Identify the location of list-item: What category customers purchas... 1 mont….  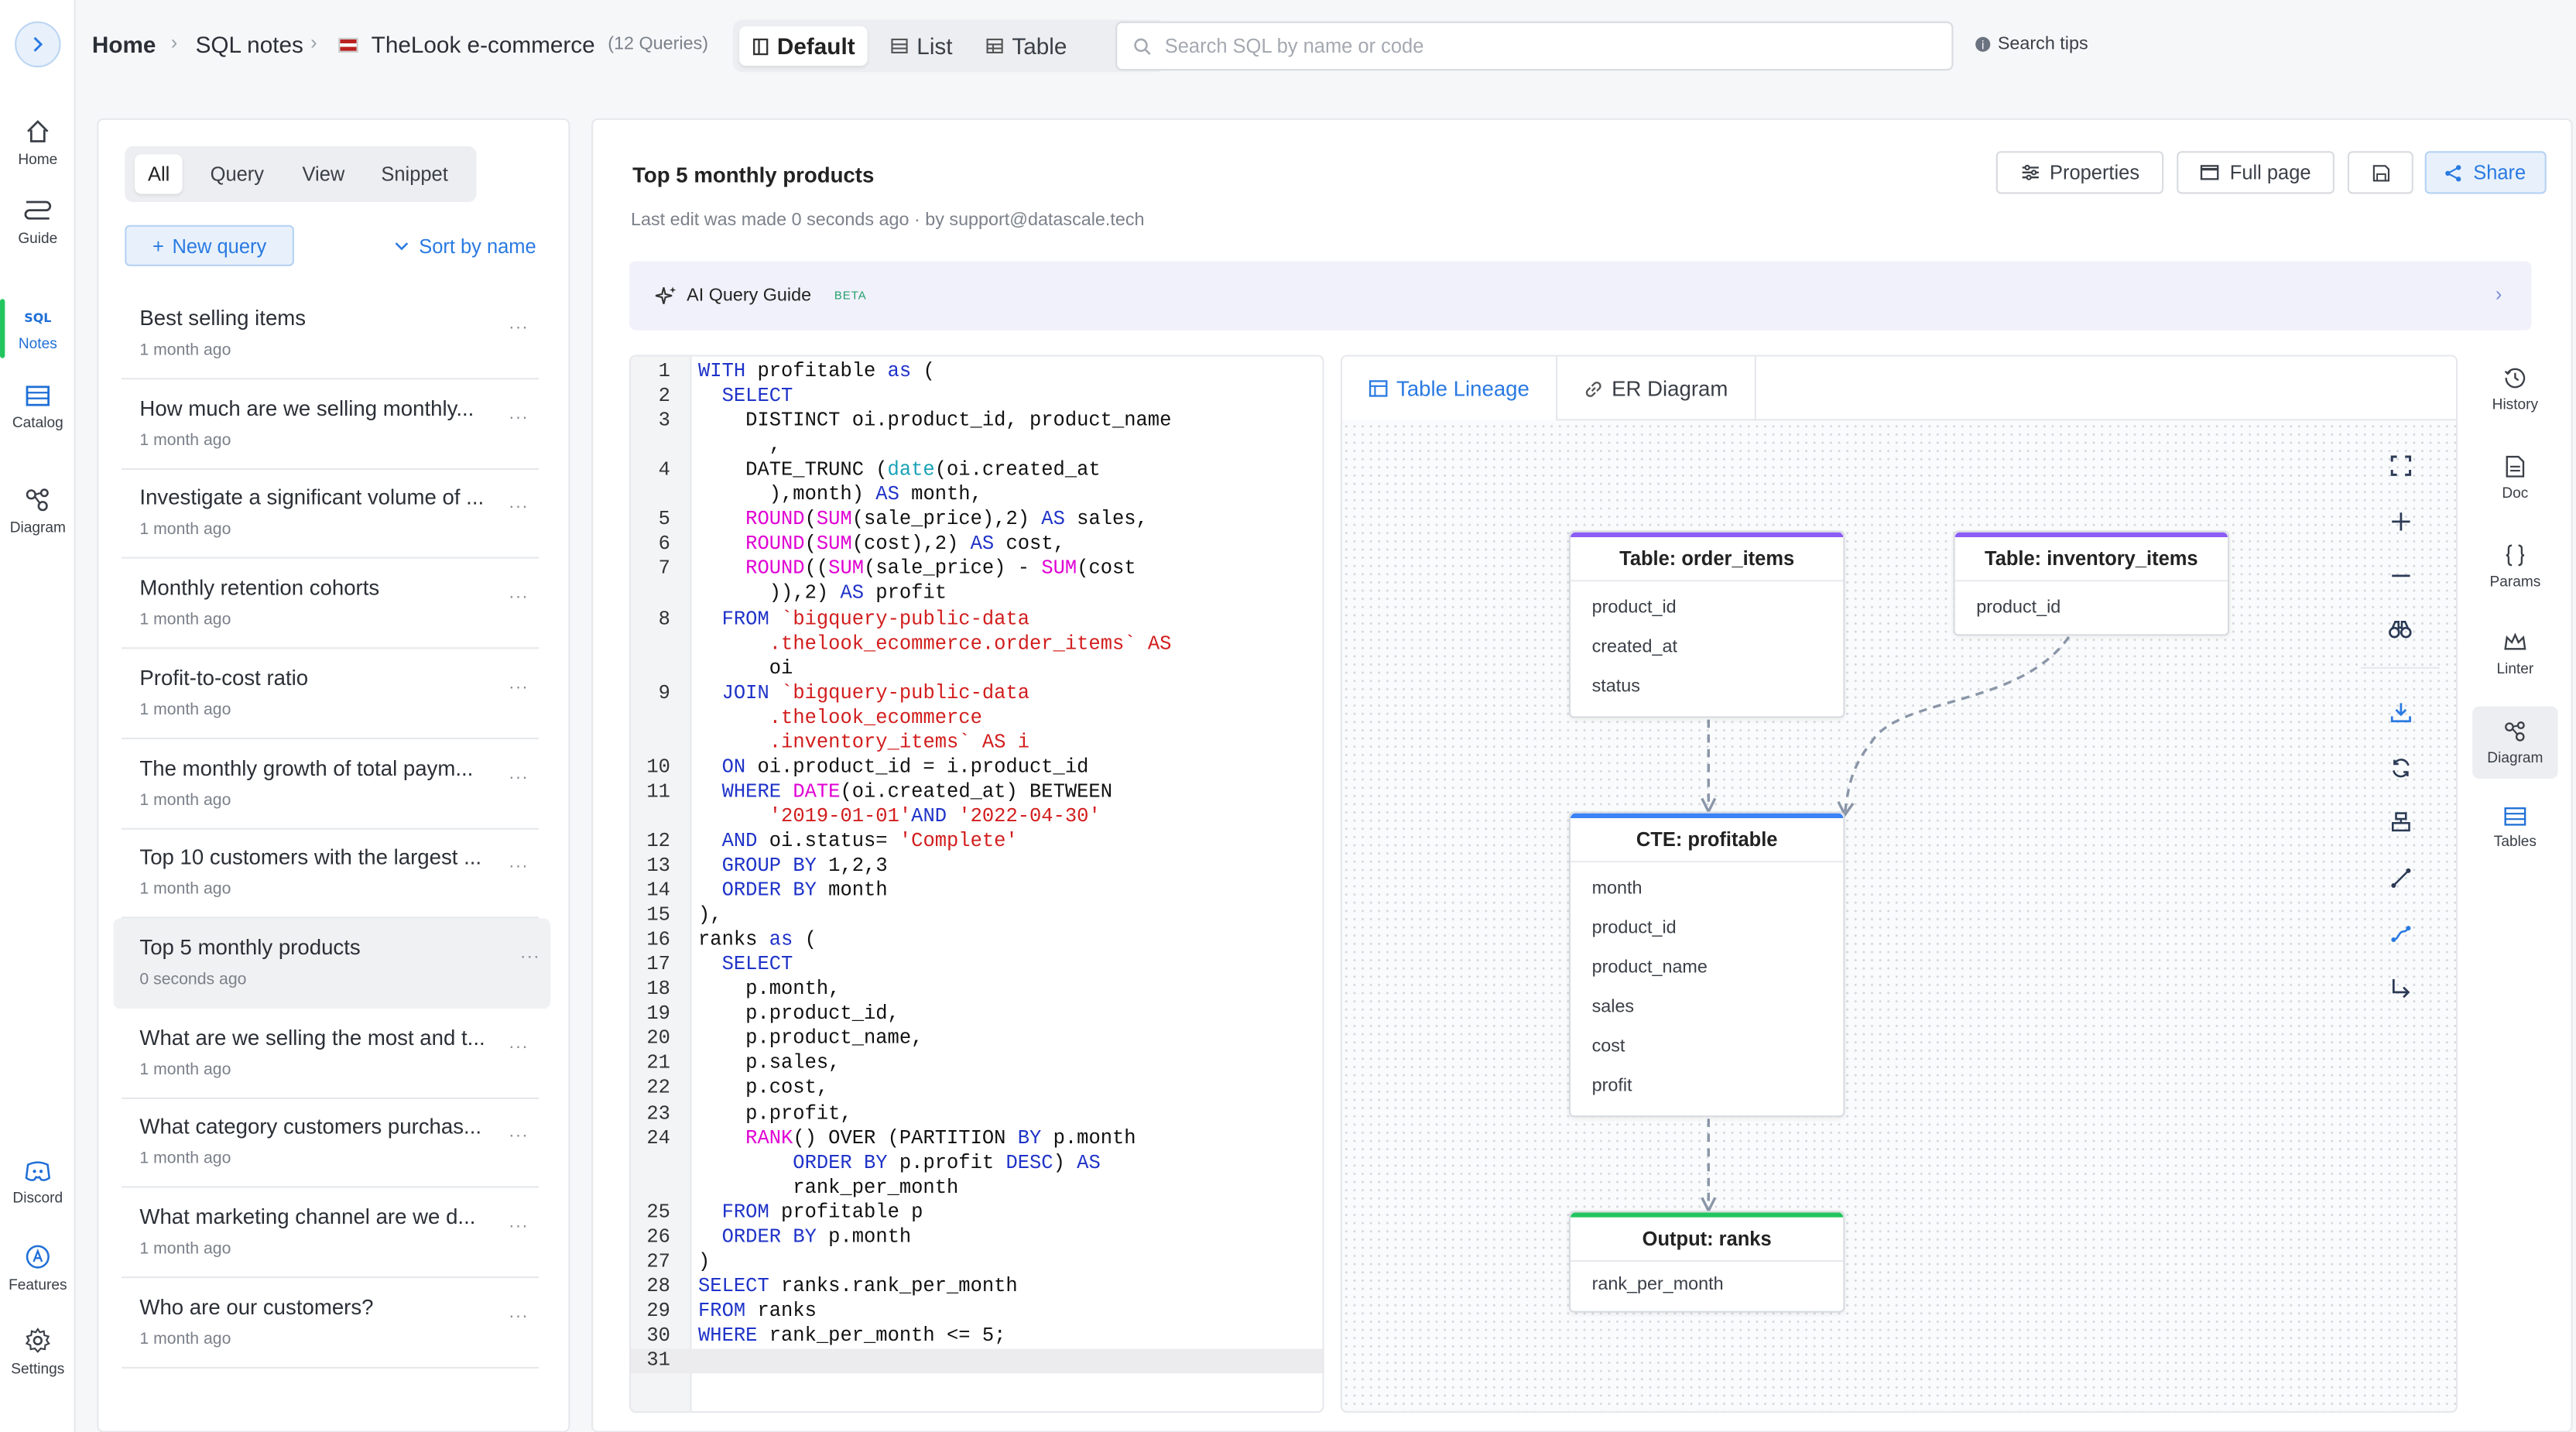
(331, 1143).